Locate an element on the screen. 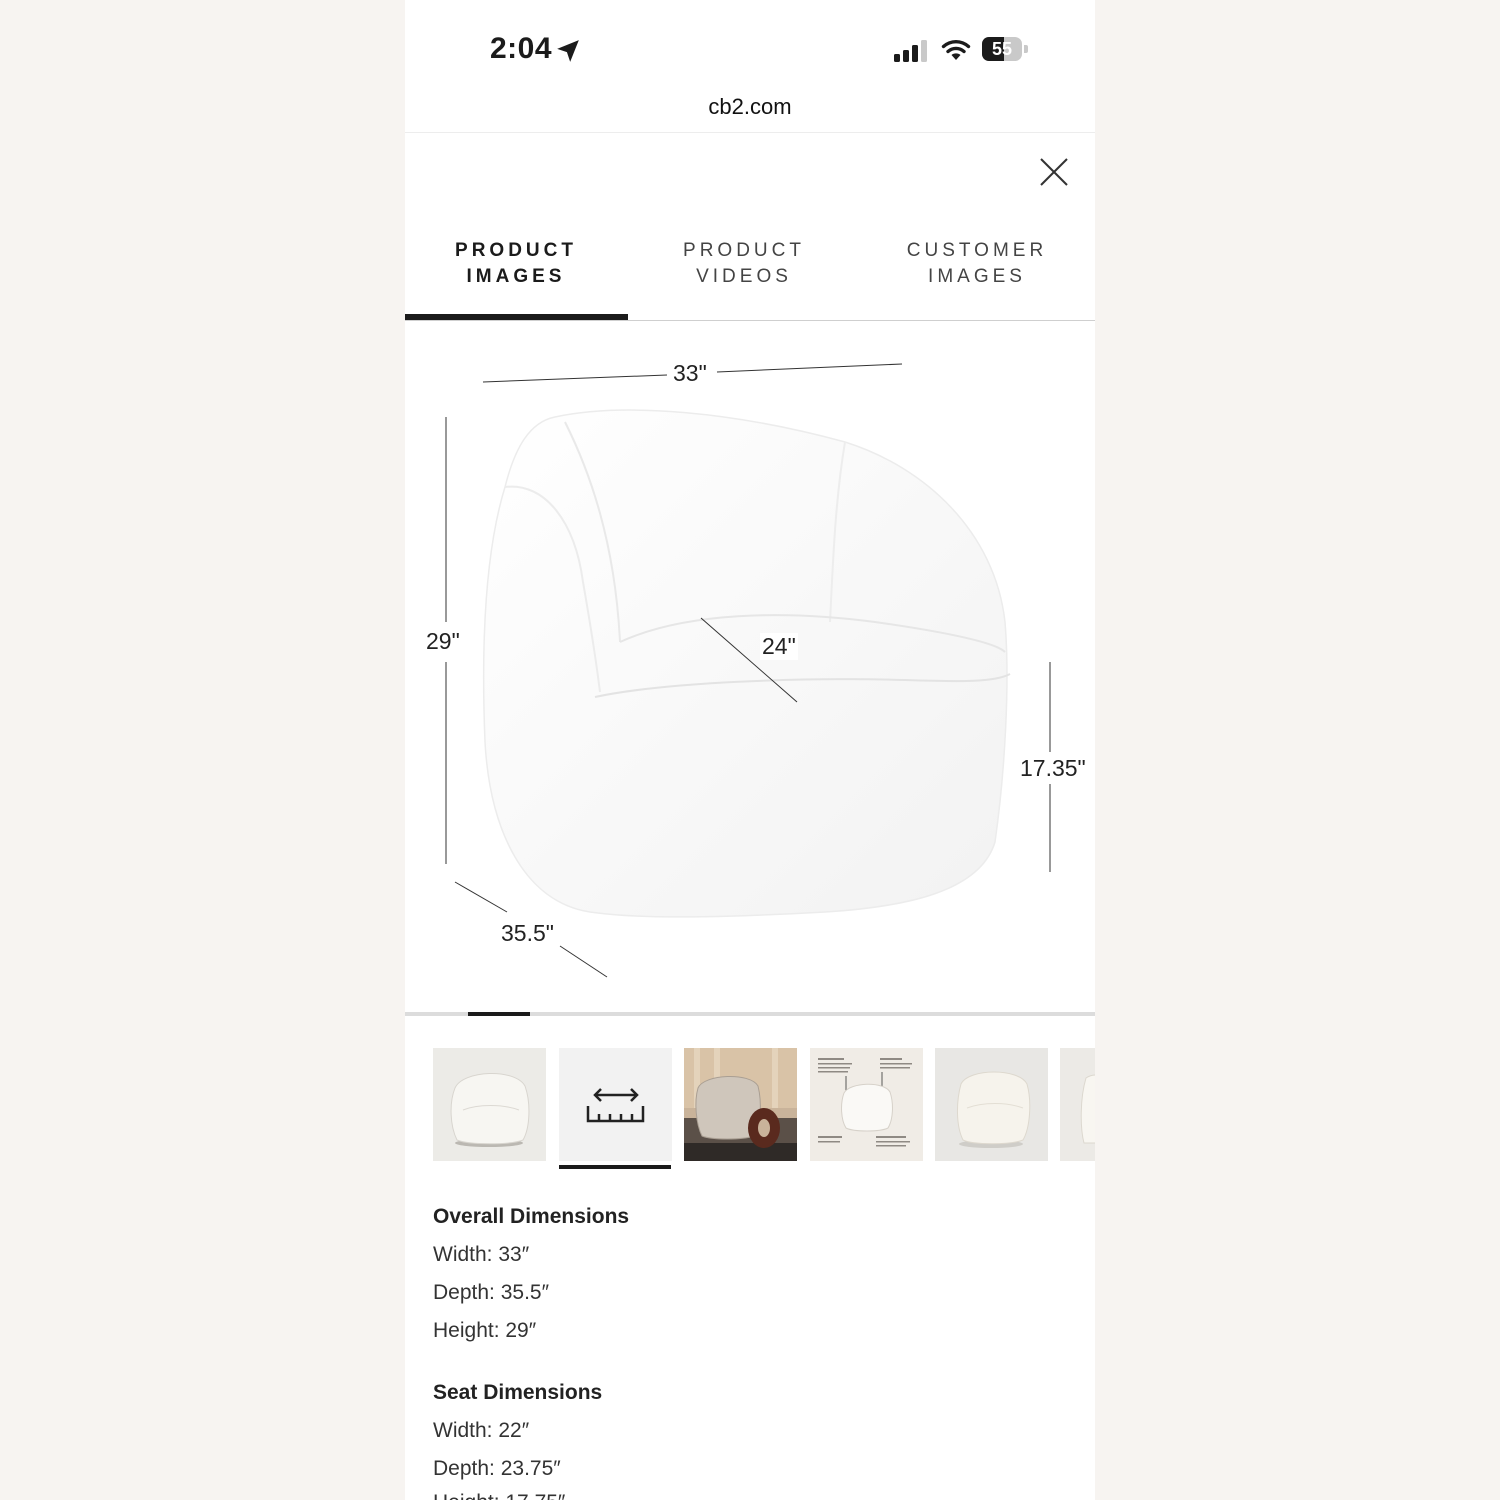  tabs-divider is located at coordinates (750, 320).